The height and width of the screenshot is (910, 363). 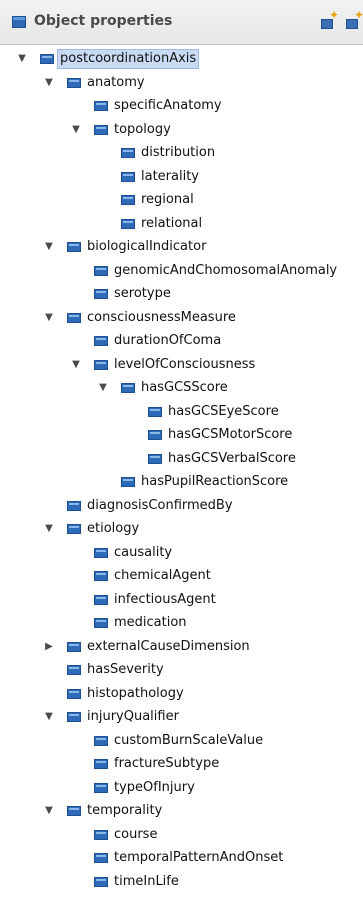 I want to click on tree-node-label: etiology, so click(x=113, y=529).